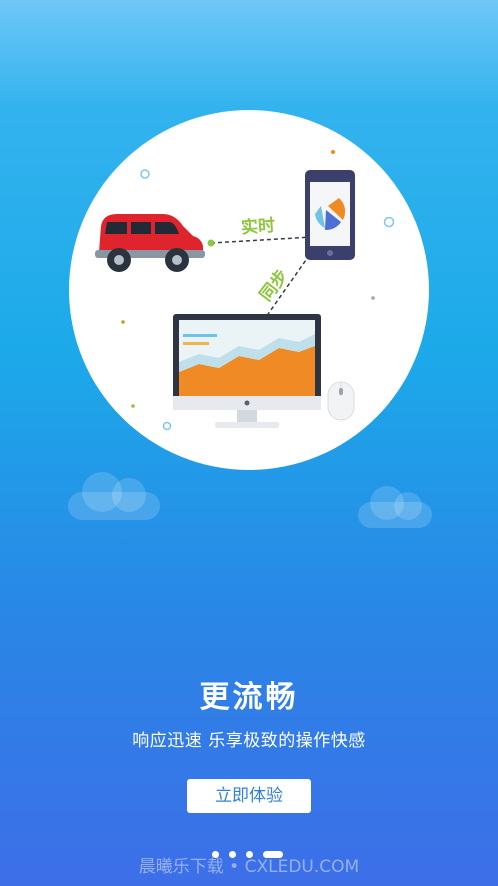 This screenshot has height=886, width=498. Describe the element at coordinates (249, 741) in the screenshot. I see `slide-subtitle: 响应迅速 乐享极致的操作快感` at that location.